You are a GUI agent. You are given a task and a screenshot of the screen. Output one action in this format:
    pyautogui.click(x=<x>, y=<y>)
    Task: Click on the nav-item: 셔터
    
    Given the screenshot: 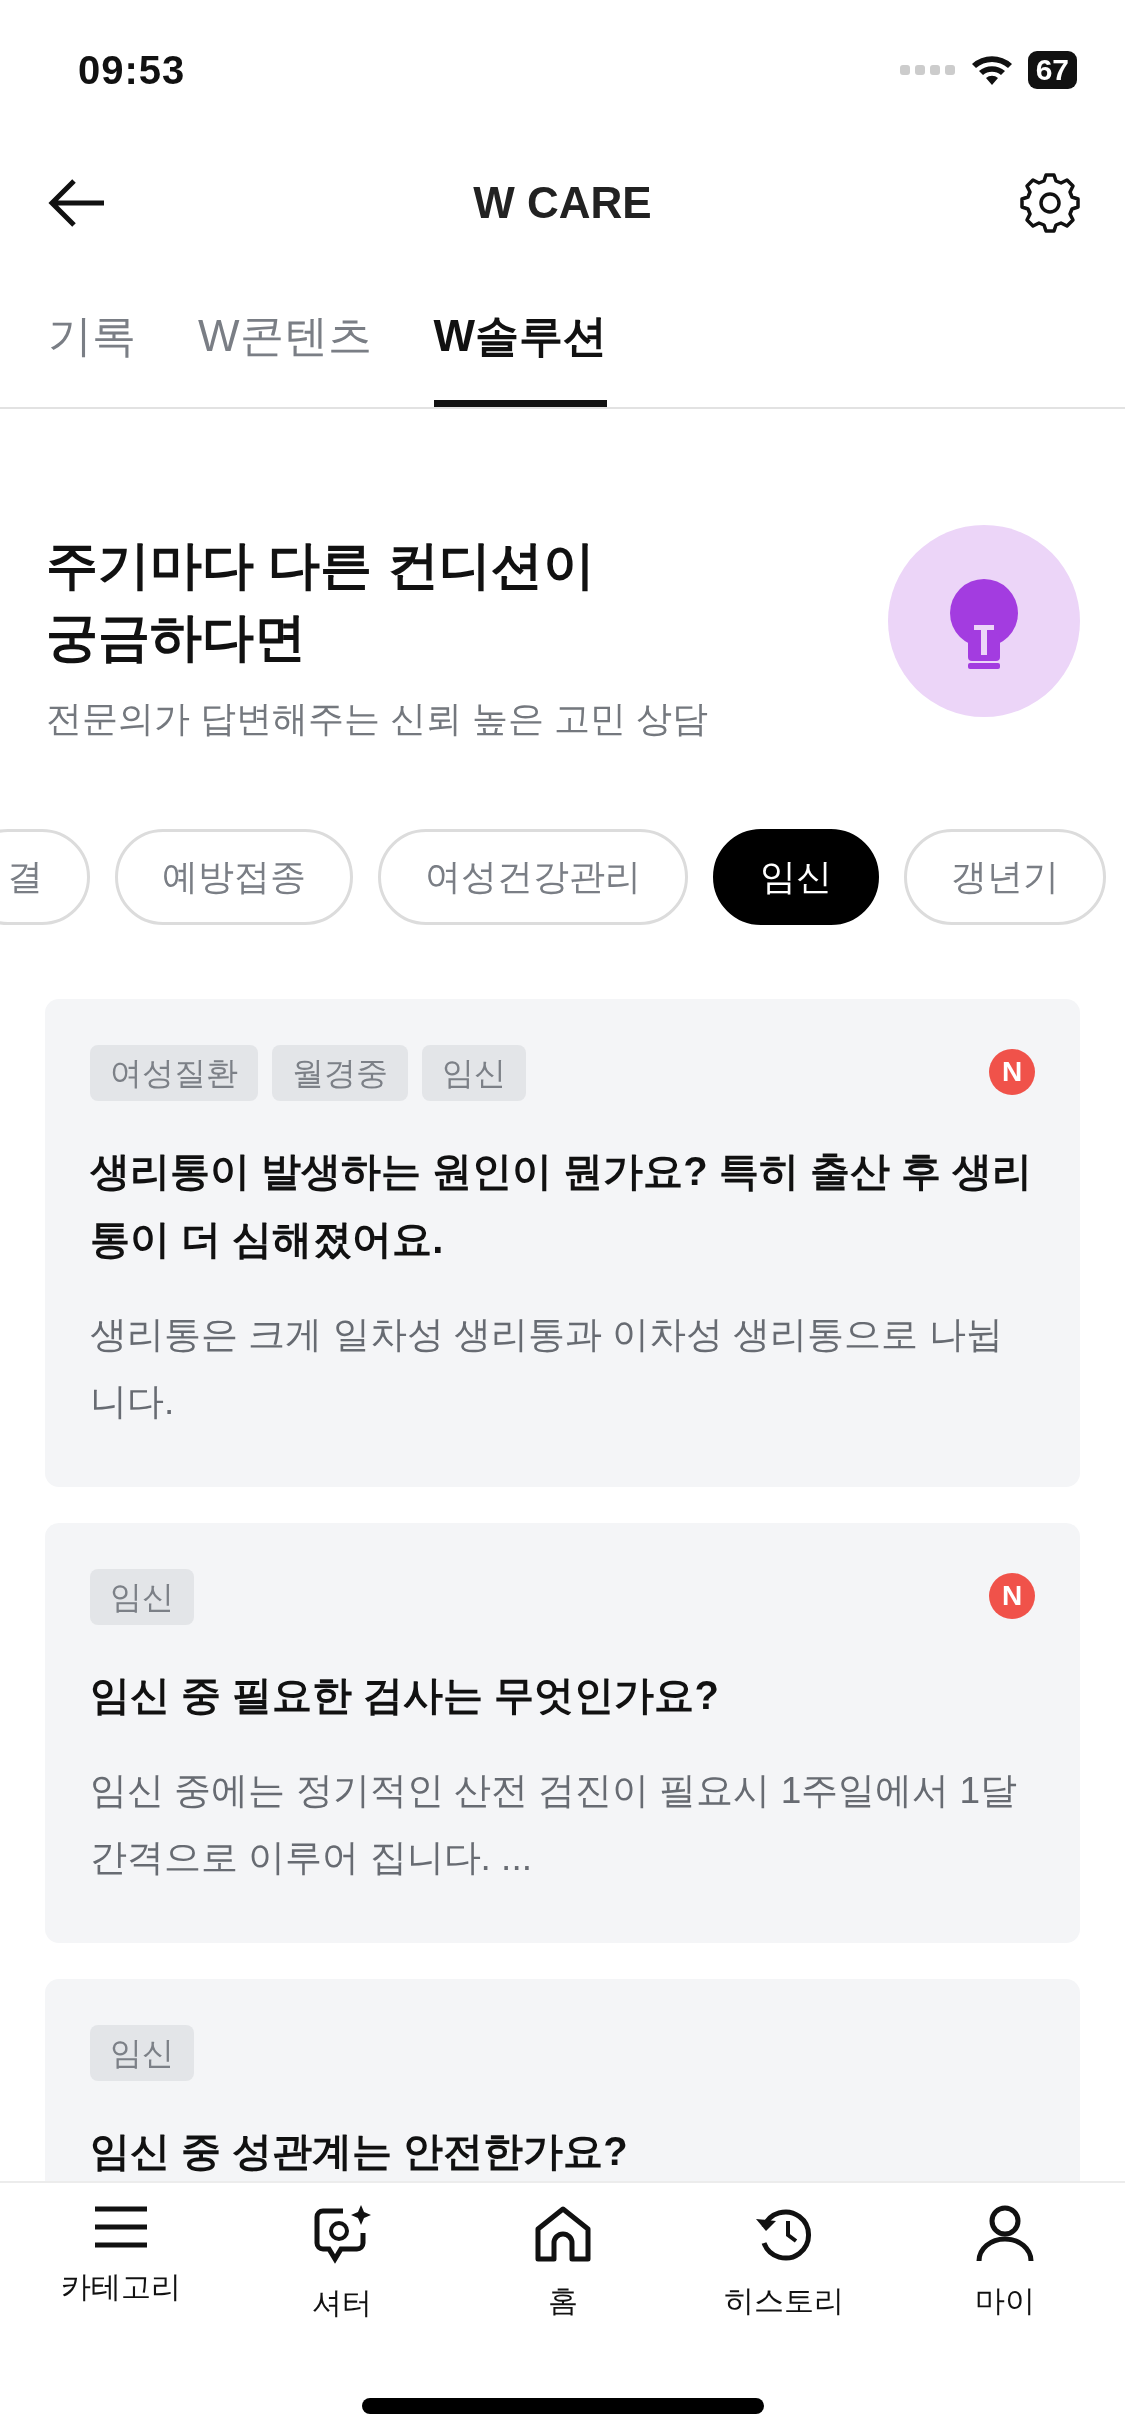 What is the action you would take?
    pyautogui.click(x=341, y=2264)
    